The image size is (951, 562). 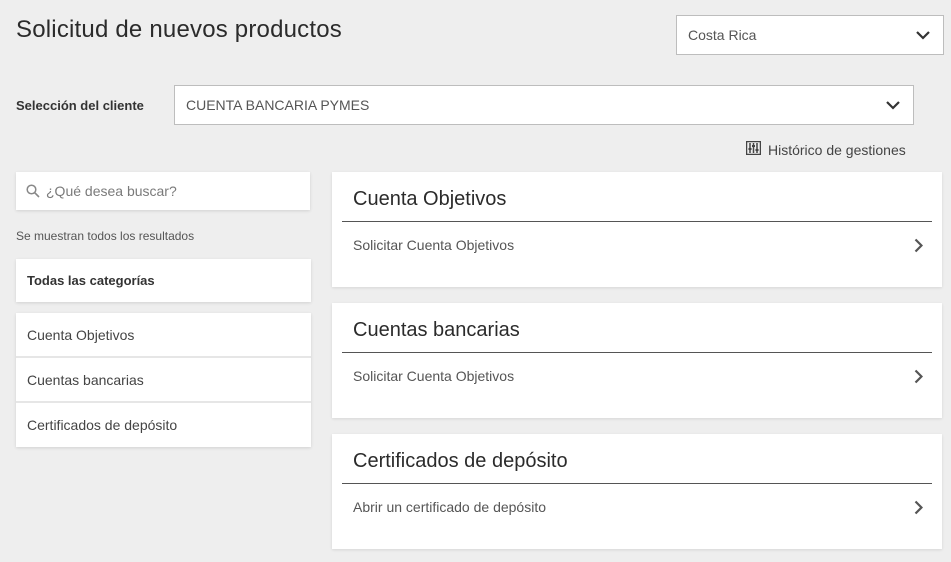 I want to click on country-select-value: Costa Rica, so click(x=722, y=35).